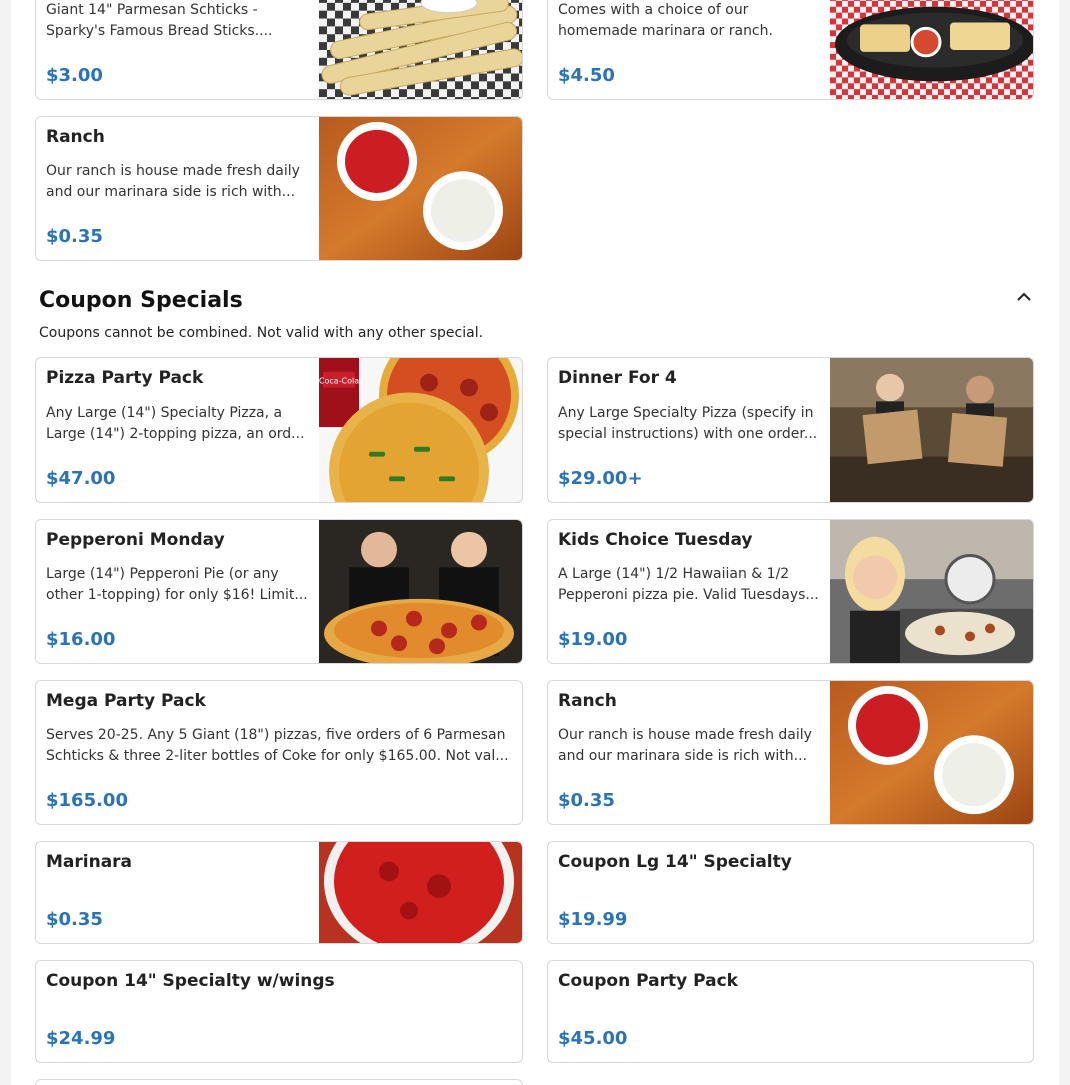 The image size is (1070, 1085). Describe the element at coordinates (931, 49) in the screenshot. I see `cheesy-bread-basket-photo` at that location.